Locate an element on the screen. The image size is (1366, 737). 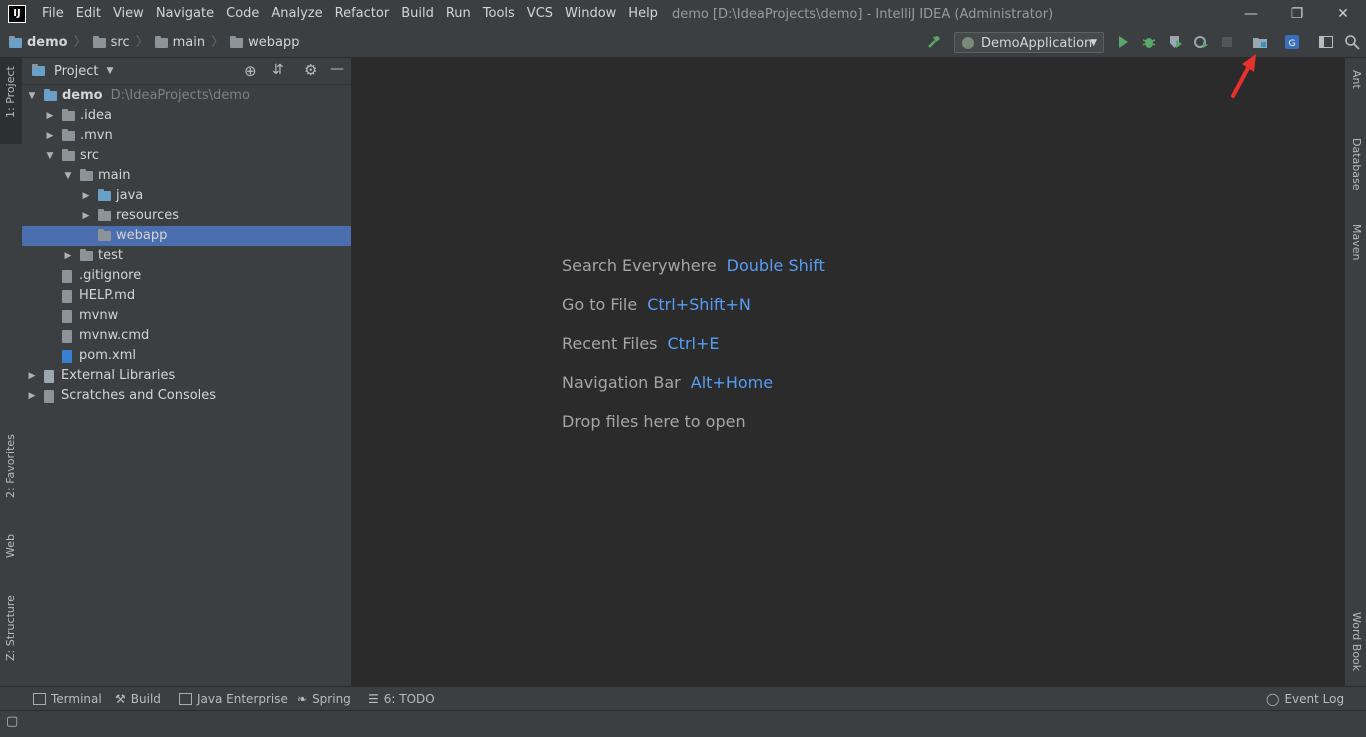
run-with-coverage-icon is located at coordinates (1175, 42).